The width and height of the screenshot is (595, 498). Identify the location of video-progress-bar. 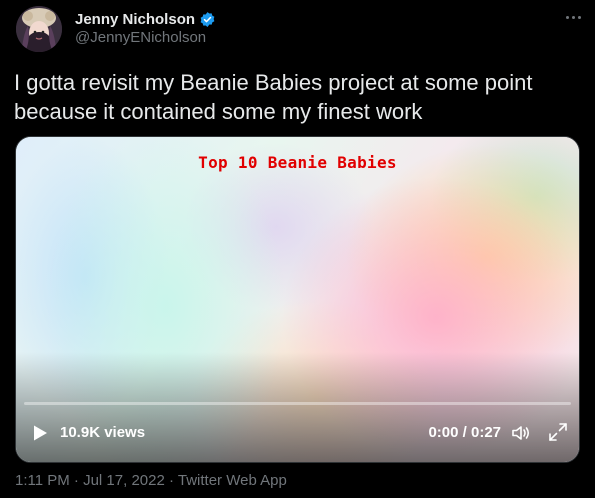
(297, 403).